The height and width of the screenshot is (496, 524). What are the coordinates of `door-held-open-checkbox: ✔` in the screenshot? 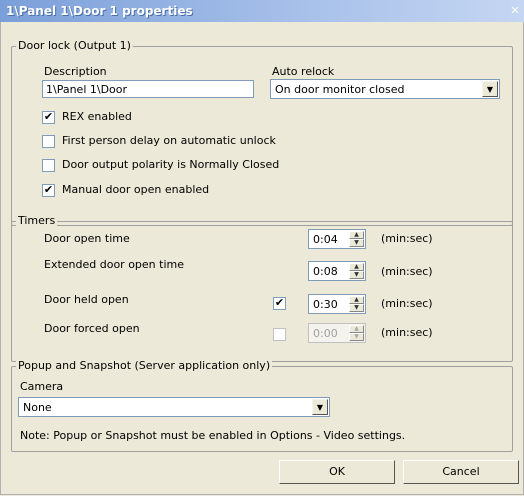 It's located at (279, 303).